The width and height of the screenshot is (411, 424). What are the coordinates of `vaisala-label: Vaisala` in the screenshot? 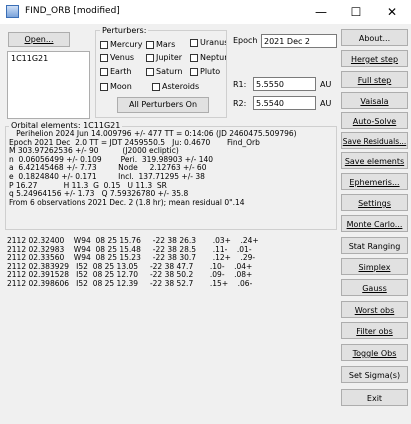 It's located at (374, 101).